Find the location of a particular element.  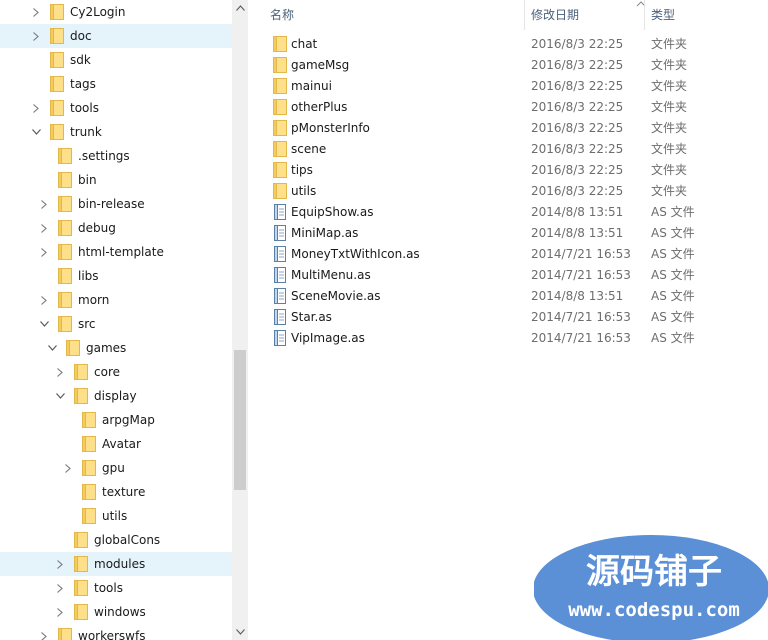

tree-item-label: bin is located at coordinates (87, 180).